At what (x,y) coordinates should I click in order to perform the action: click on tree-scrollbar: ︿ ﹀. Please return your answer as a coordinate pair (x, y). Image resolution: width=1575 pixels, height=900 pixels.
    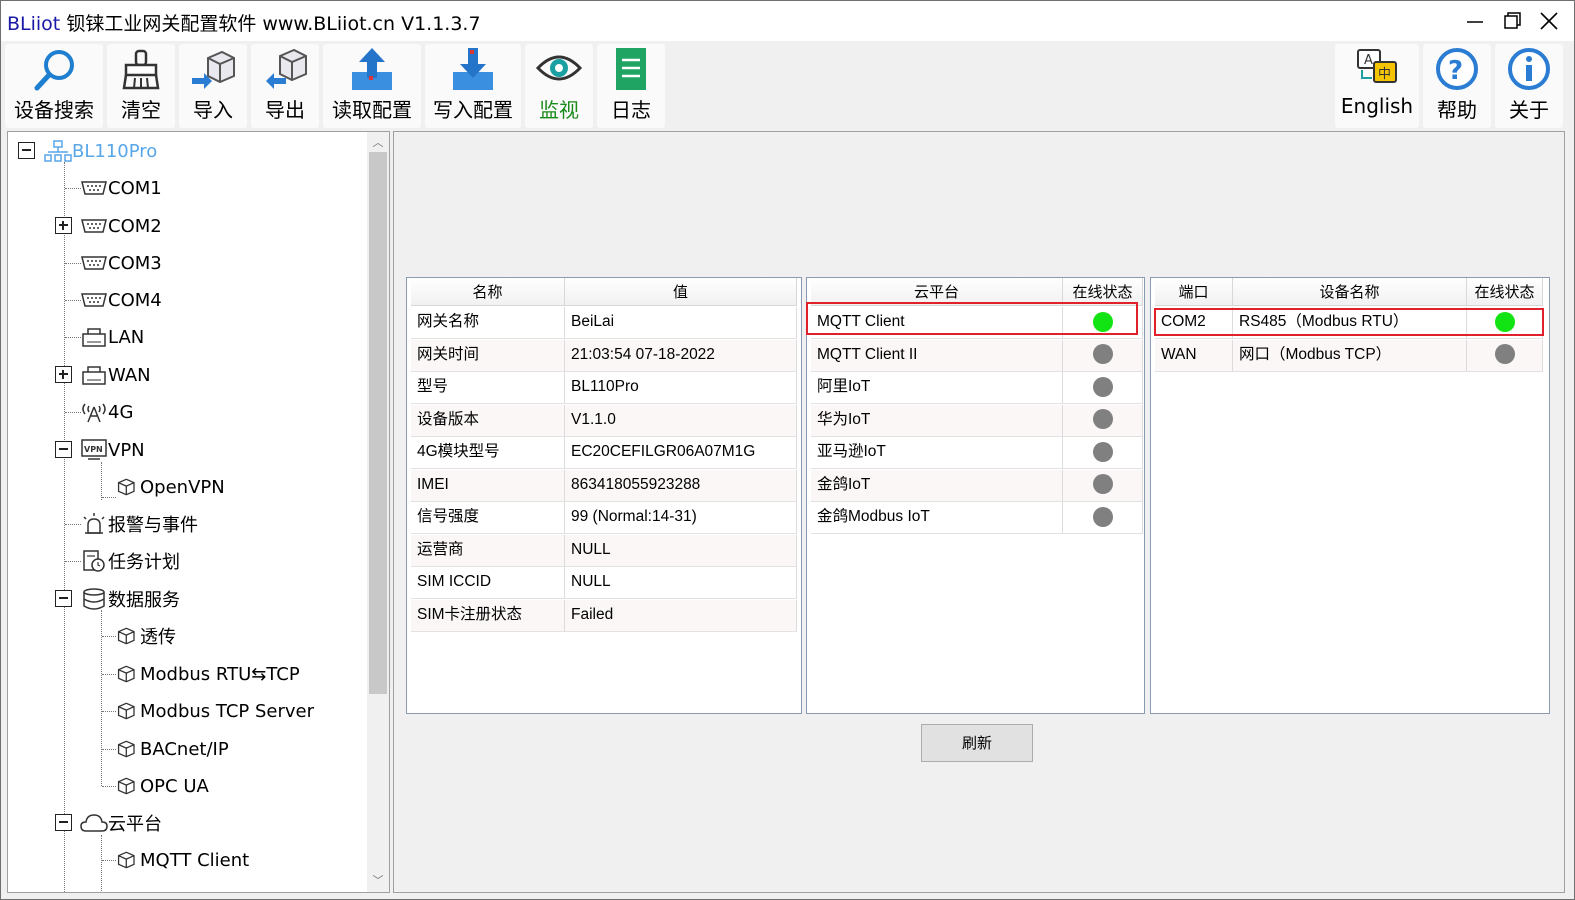
    Looking at the image, I should click on (378, 512).